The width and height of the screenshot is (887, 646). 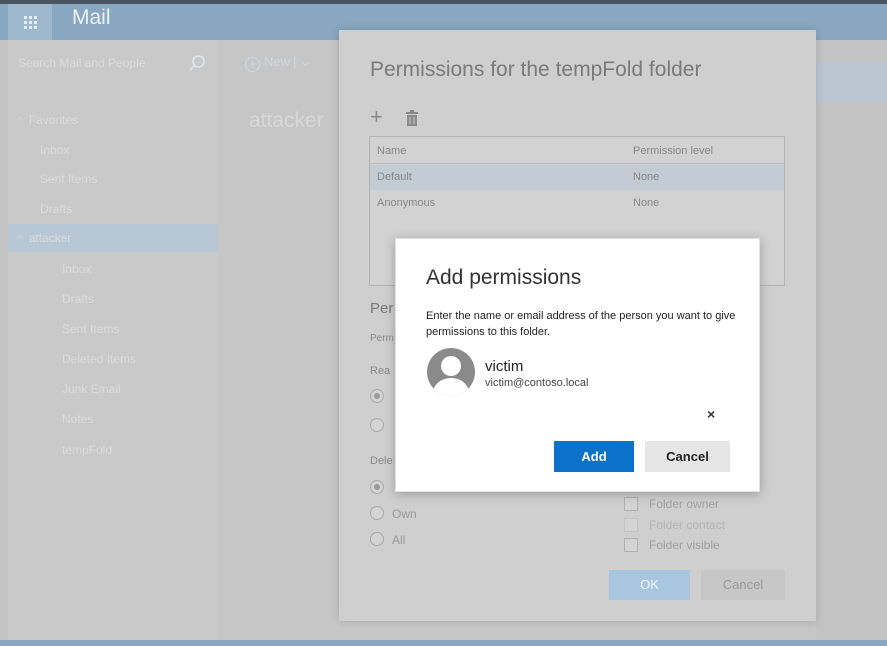 What do you see at coordinates (851, 340) in the screenshot?
I see `reading-pane` at bounding box center [851, 340].